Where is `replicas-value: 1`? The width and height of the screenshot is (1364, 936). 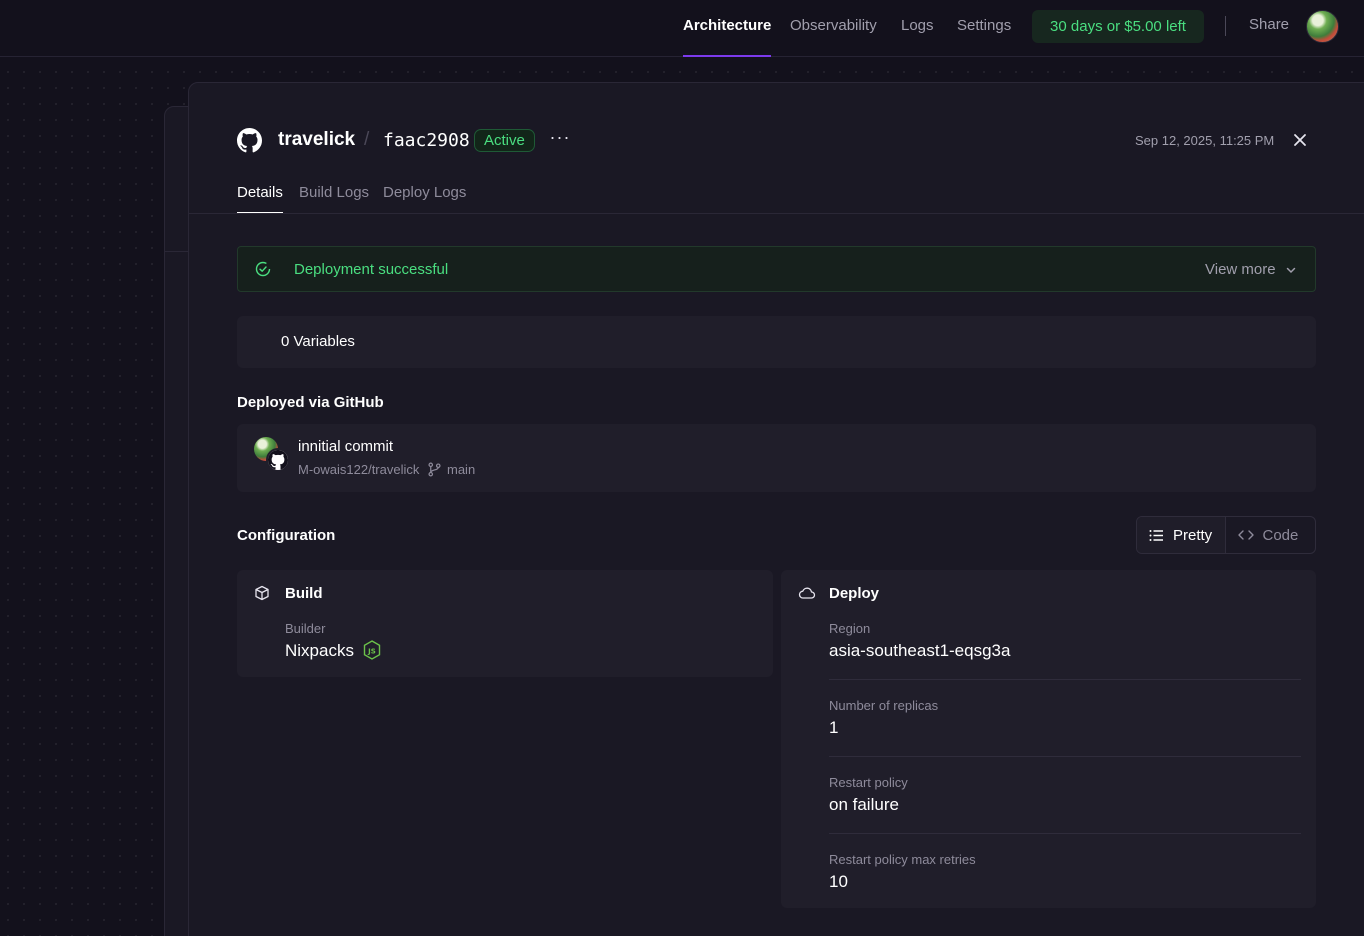
replicas-value: 1 is located at coordinates (834, 727).